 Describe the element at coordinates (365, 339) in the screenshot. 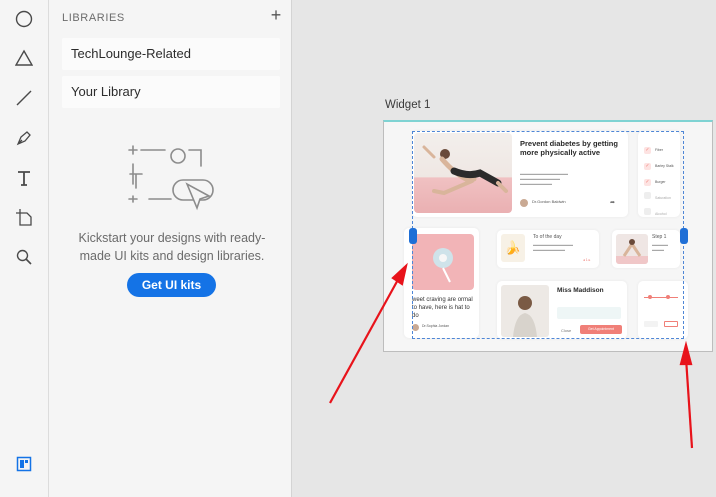

I see `annotation-arrow-left` at that location.